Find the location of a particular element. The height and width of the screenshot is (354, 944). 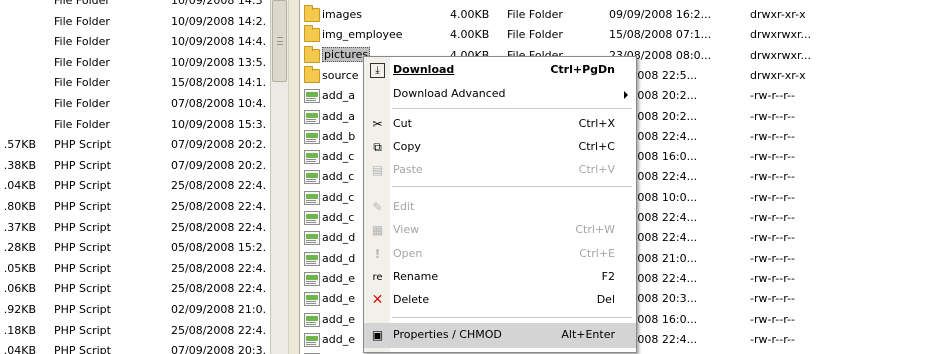

file-date: 05/08/2008 15:2. is located at coordinates (219, 248).